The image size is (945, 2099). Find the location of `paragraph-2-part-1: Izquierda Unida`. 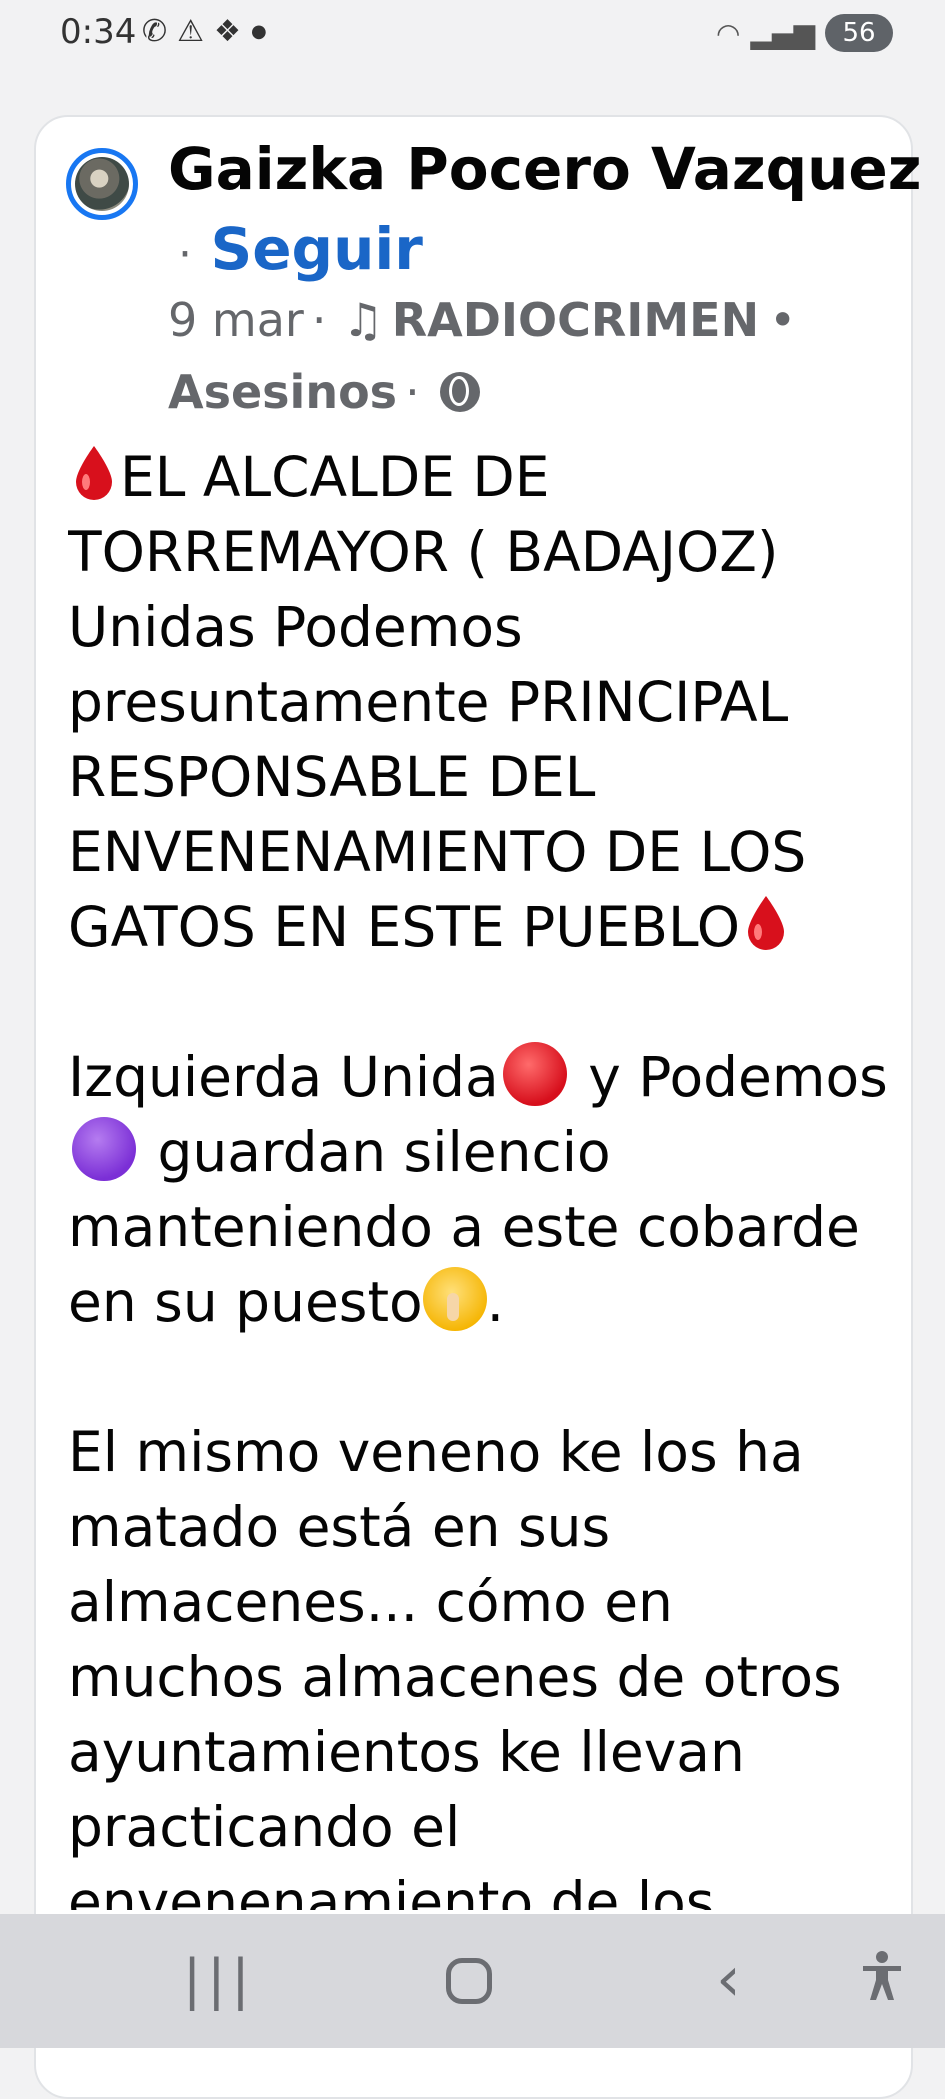

paragraph-2-part-1: Izquierda Unida is located at coordinates (283, 1077).